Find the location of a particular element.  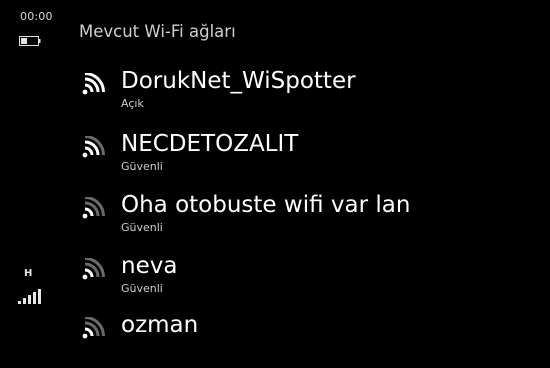

network-name: Oha otobuste wifi var lan is located at coordinates (266, 205).